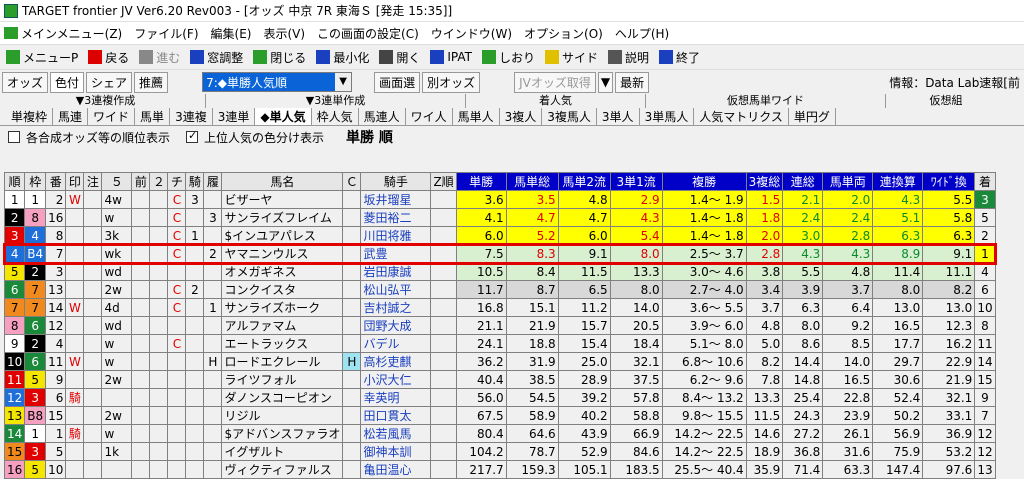 This screenshot has height=479, width=1024. I want to click on column-header: 3単1流, so click(636, 181).